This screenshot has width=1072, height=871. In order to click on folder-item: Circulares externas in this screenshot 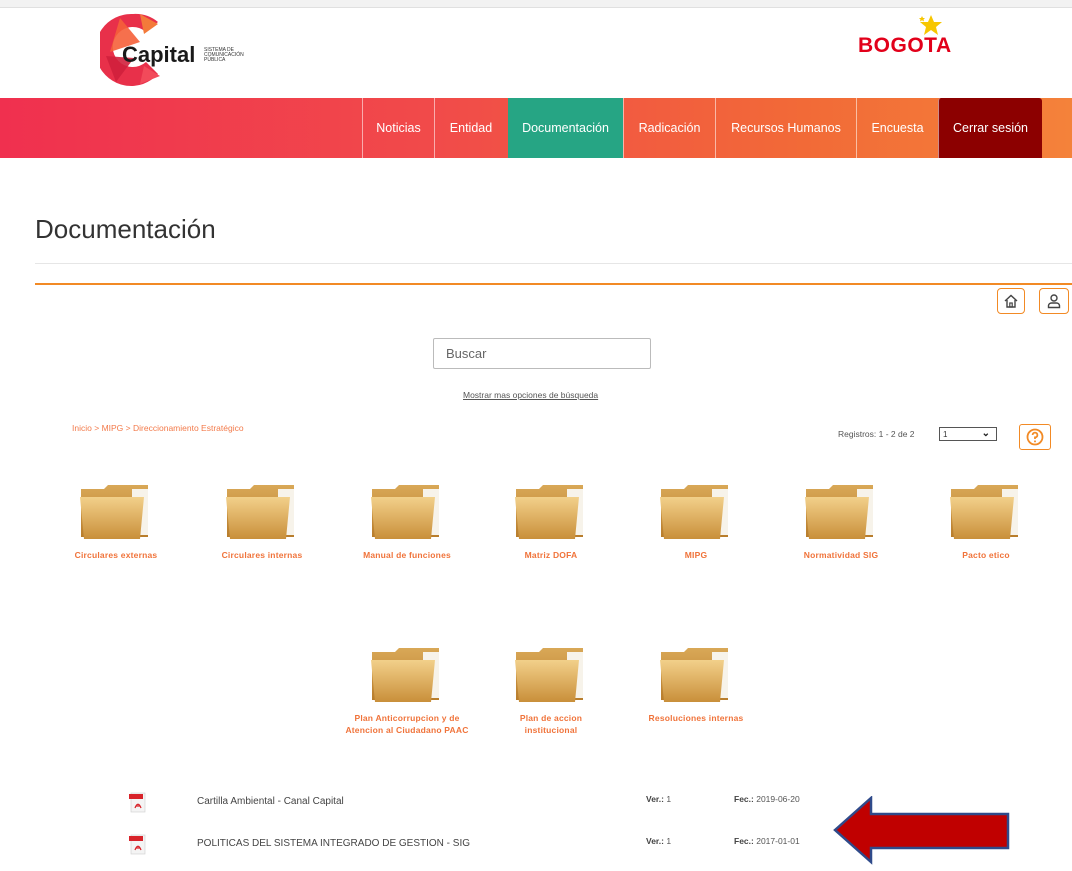, I will do `click(116, 522)`.